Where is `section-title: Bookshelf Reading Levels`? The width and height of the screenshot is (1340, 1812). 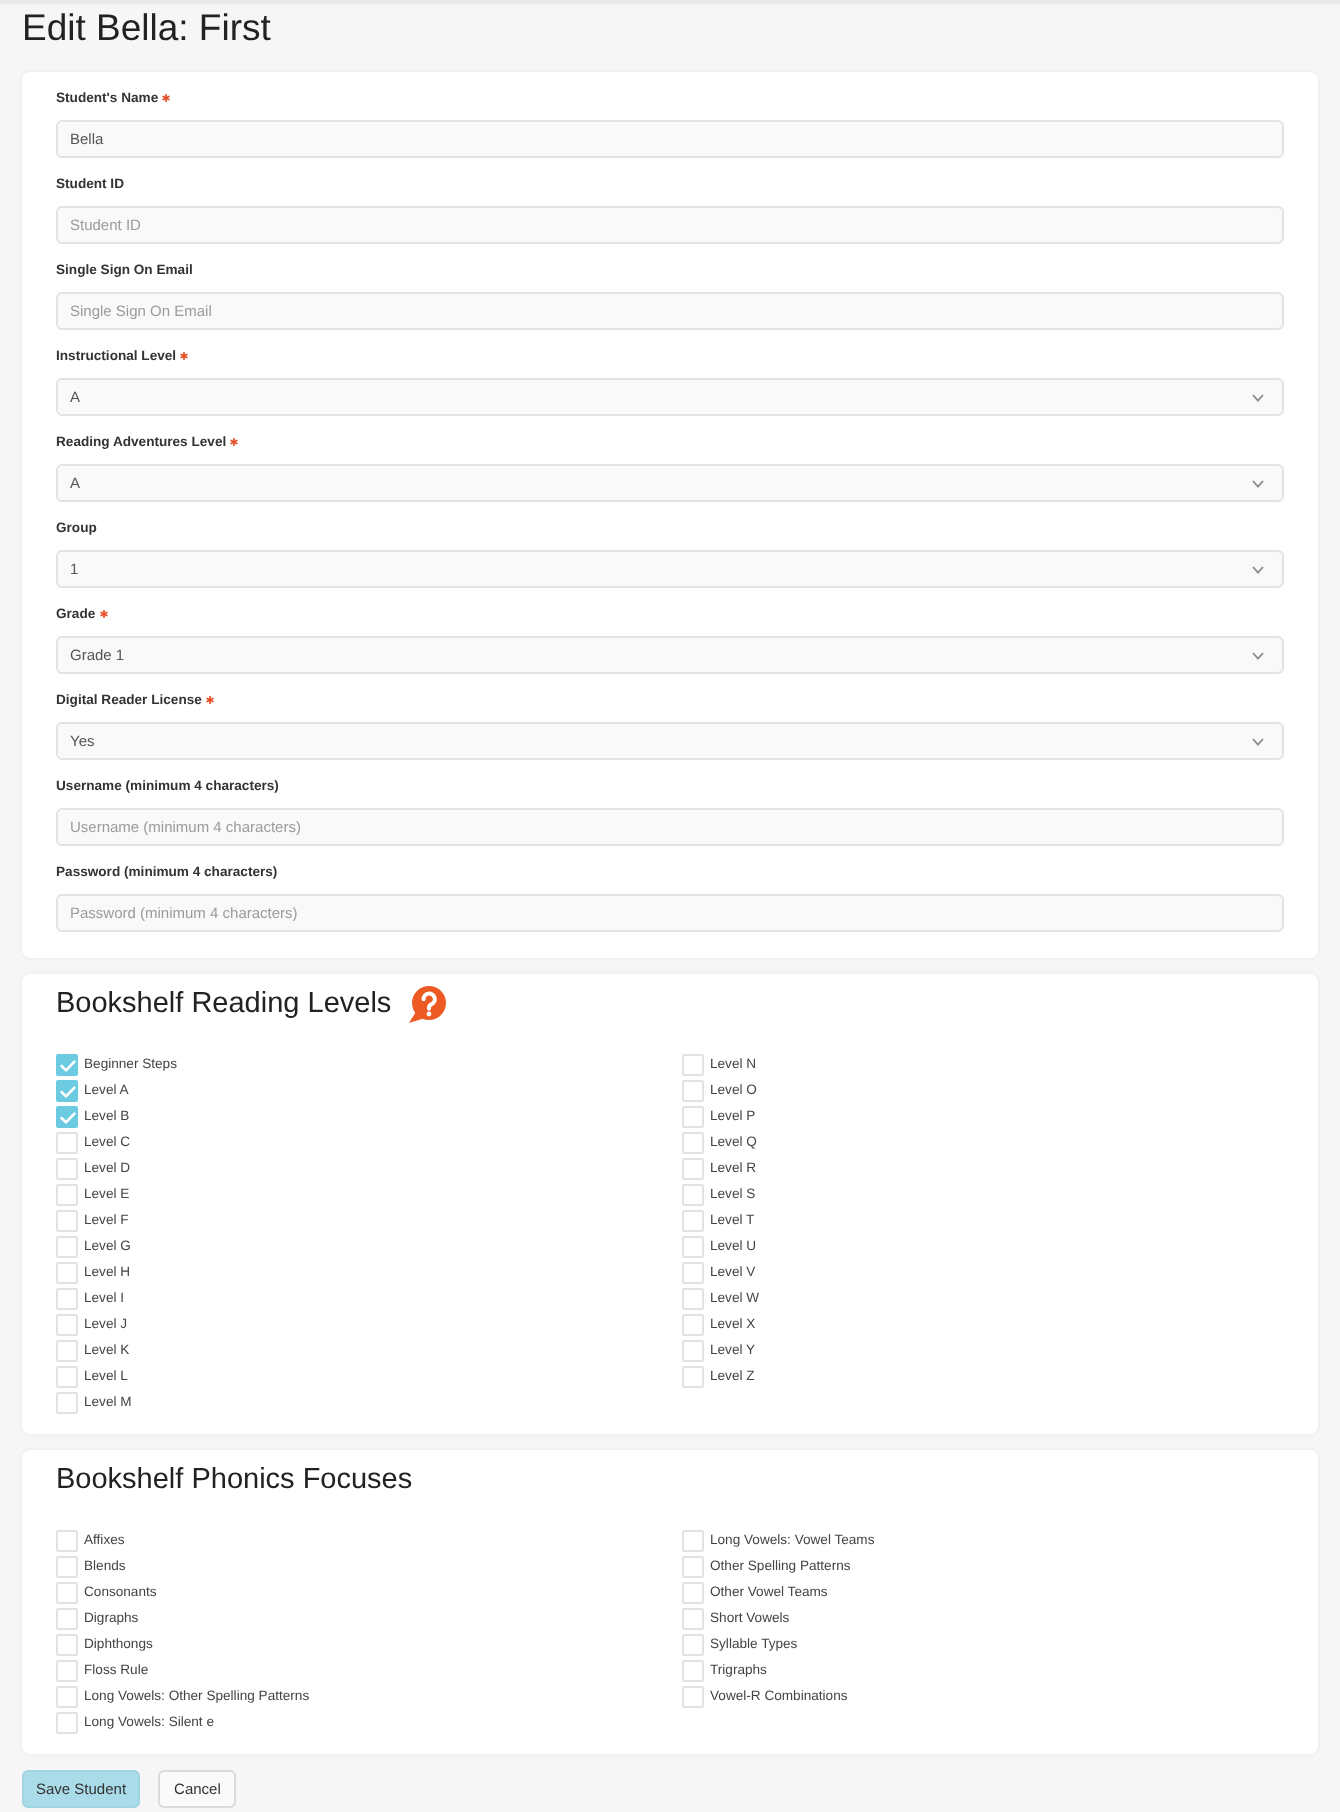 section-title: Bookshelf Reading Levels is located at coordinates (224, 1005).